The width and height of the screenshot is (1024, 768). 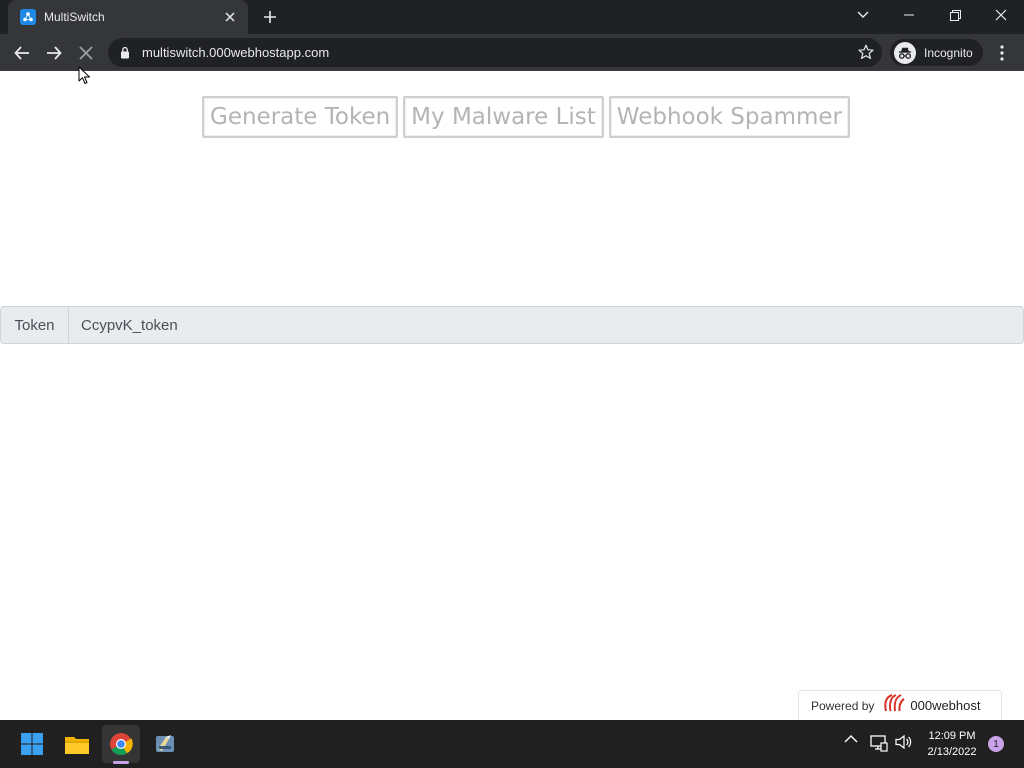 What do you see at coordinates (843, 705) in the screenshot?
I see `powered-by-text: Powered by` at bounding box center [843, 705].